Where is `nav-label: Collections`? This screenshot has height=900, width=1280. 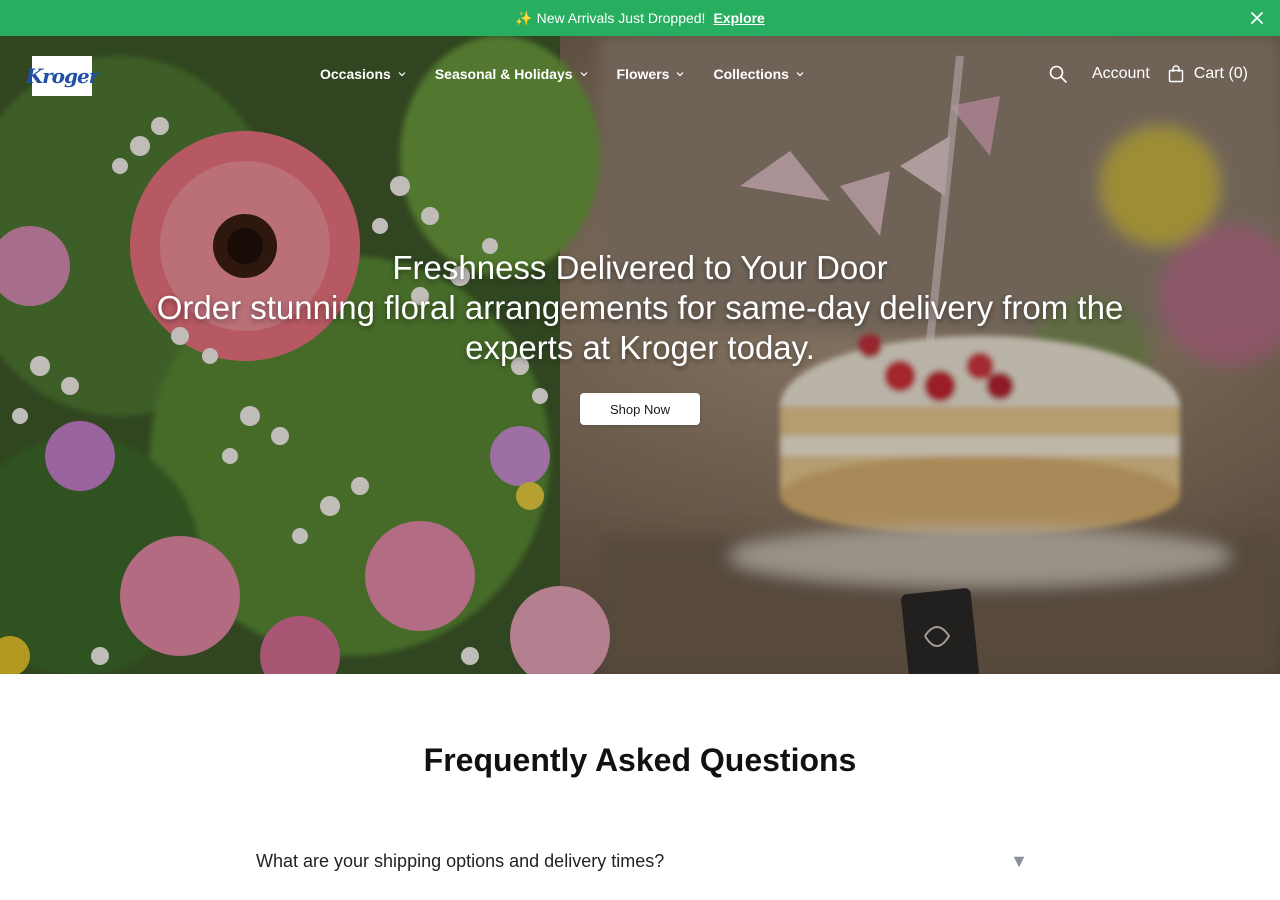
nav-label: Collections is located at coordinates (751, 74).